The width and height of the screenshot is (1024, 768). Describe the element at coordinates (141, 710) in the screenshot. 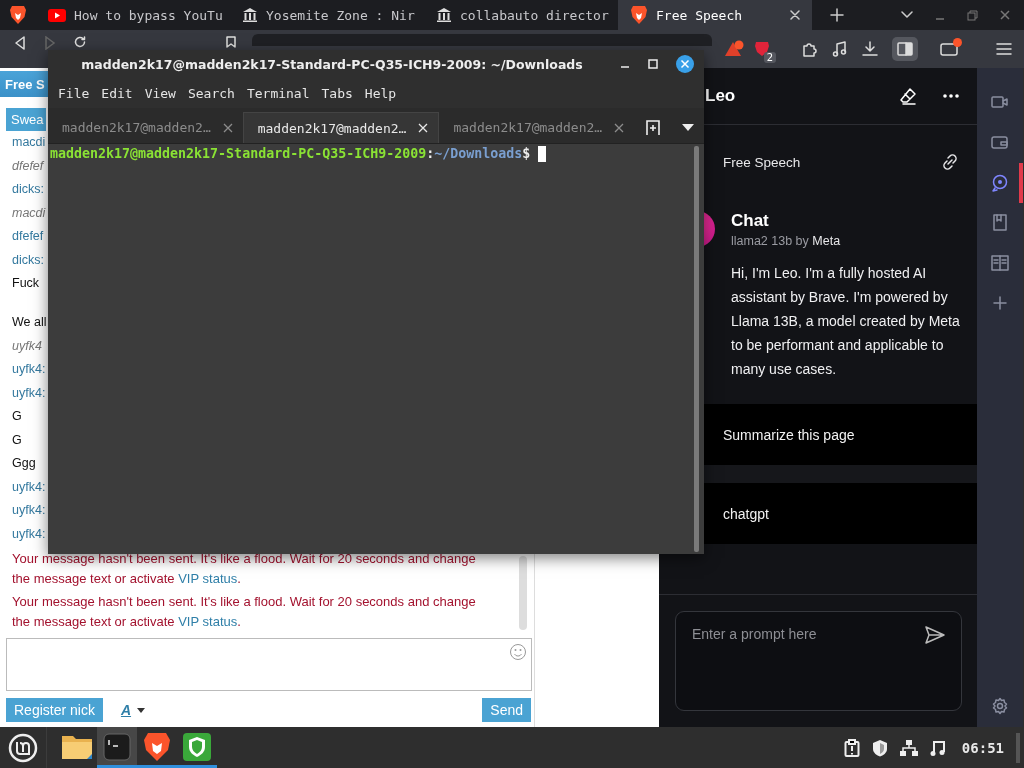

I see `caret-icon` at that location.